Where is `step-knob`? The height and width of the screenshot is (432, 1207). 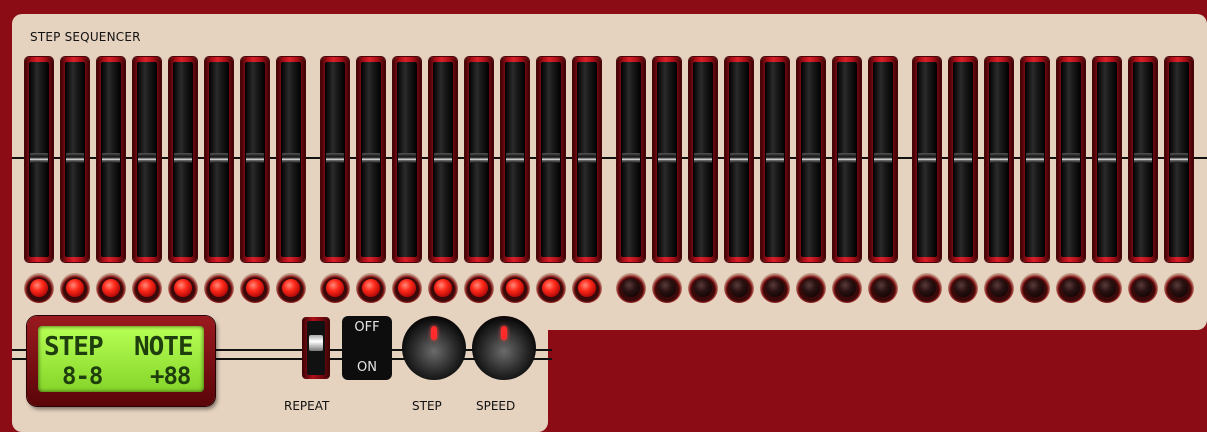
step-knob is located at coordinates (434, 348).